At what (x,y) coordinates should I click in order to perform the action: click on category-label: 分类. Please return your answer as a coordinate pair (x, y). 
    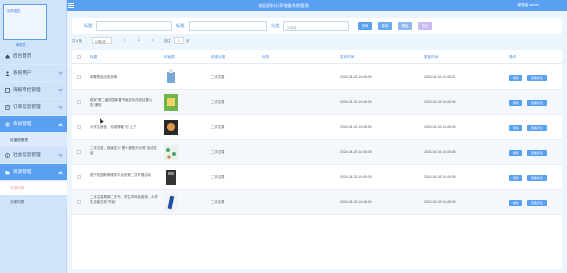
    Looking at the image, I should click on (275, 25).